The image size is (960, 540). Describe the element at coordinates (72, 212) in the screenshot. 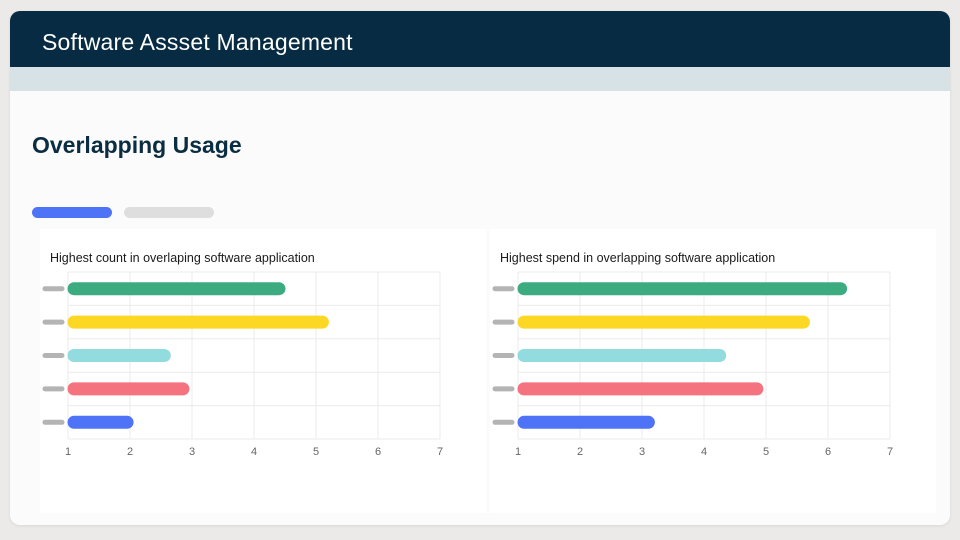

I see `tab-active` at that location.